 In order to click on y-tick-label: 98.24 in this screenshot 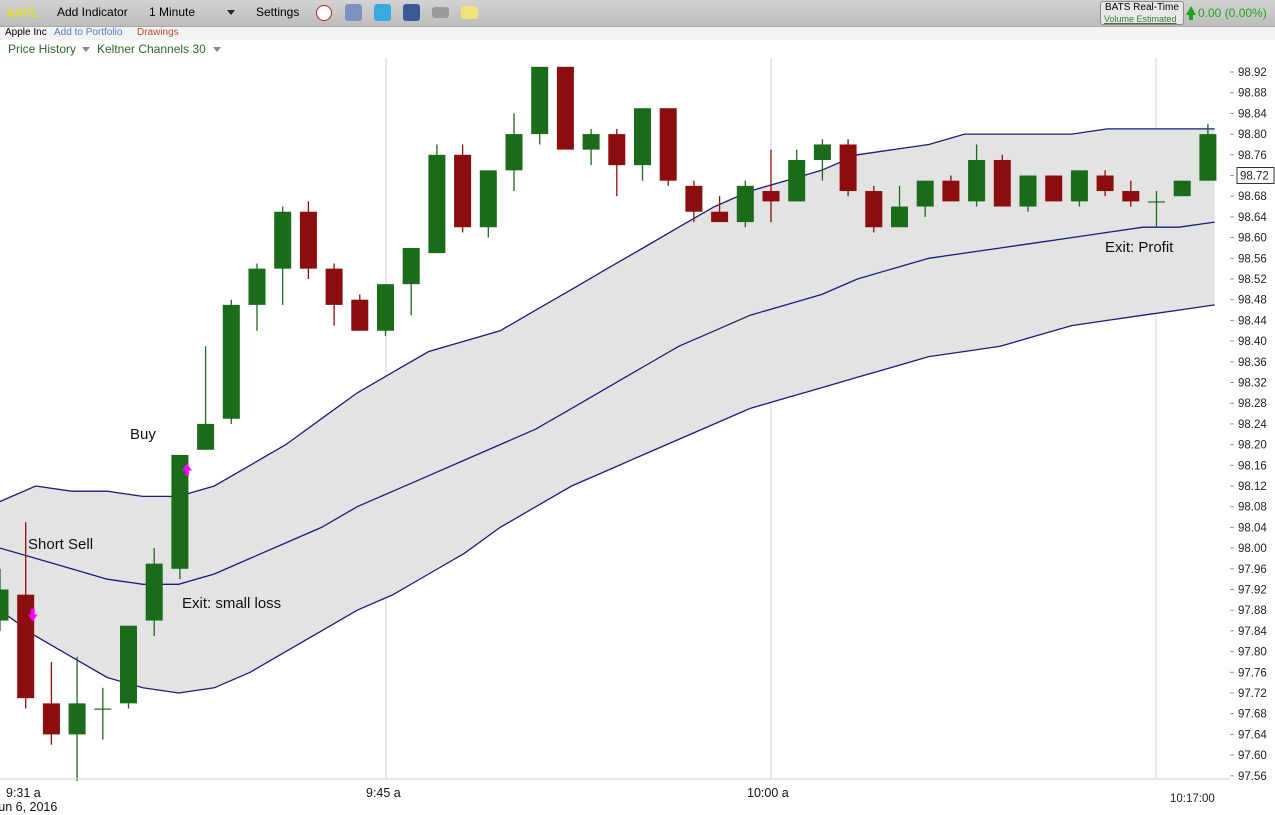, I will do `click(1252, 425)`.